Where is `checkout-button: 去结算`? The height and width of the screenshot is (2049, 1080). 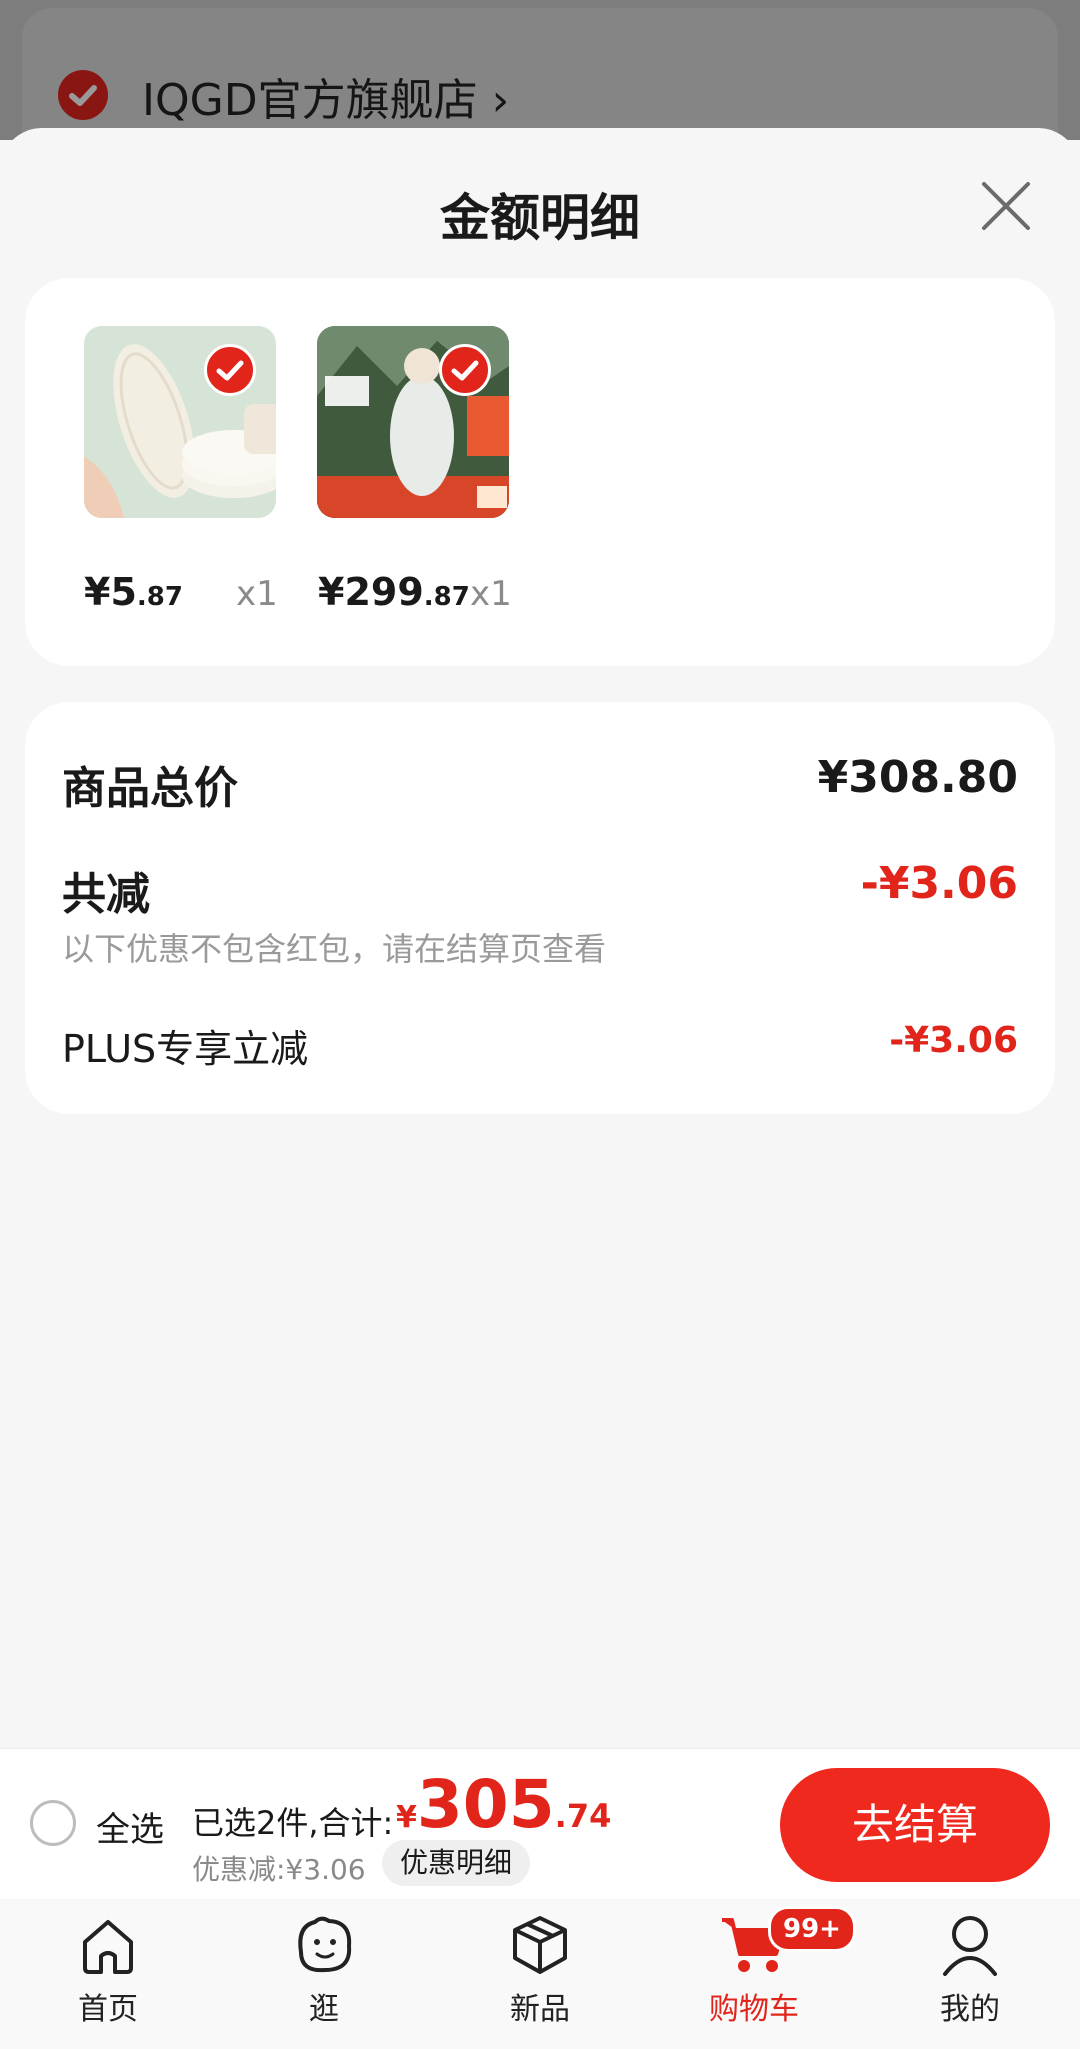
checkout-button: 去结算 is located at coordinates (915, 1825).